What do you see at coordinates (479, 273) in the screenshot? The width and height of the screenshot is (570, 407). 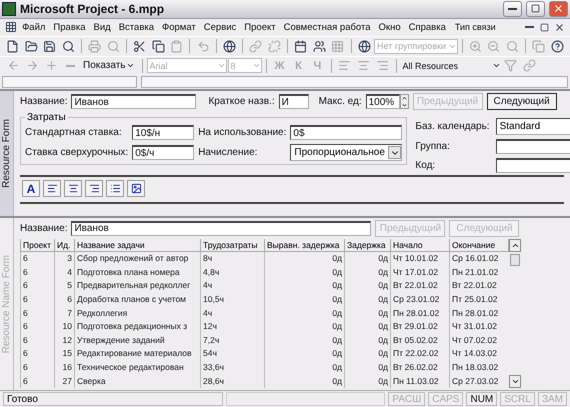 I see `table-cell: Пн 21.01.02` at bounding box center [479, 273].